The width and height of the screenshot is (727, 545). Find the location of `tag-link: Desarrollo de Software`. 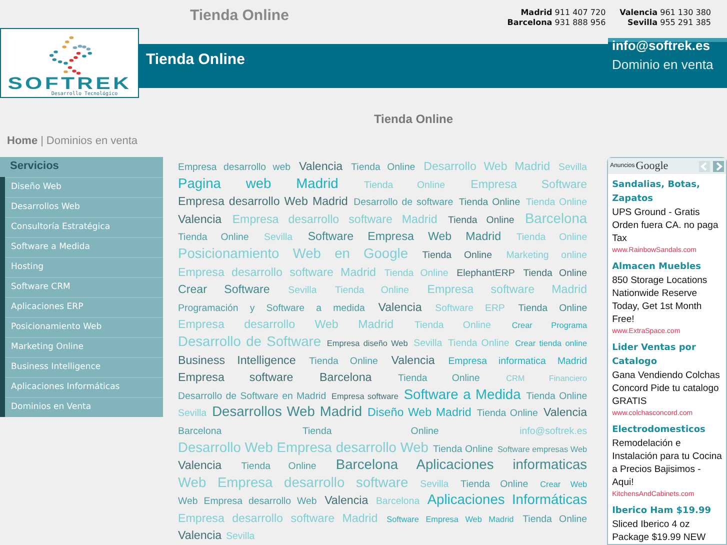

tag-link: Desarrollo de Software is located at coordinates (250, 341).